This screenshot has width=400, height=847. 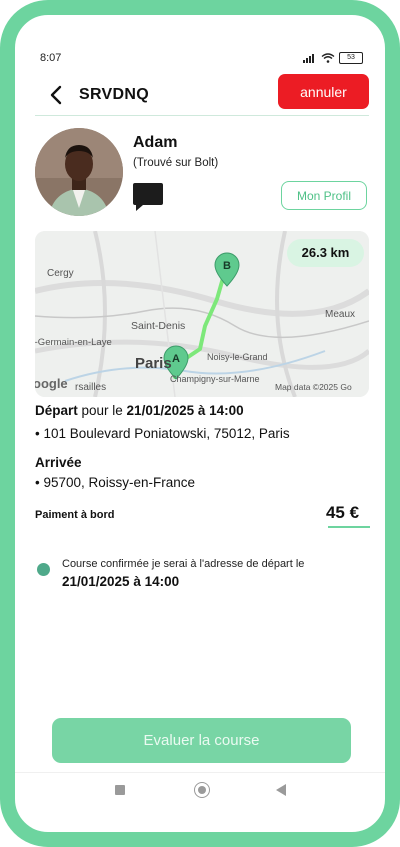 What do you see at coordinates (58, 462) in the screenshot?
I see `arrival-label: Arrivée` at bounding box center [58, 462].